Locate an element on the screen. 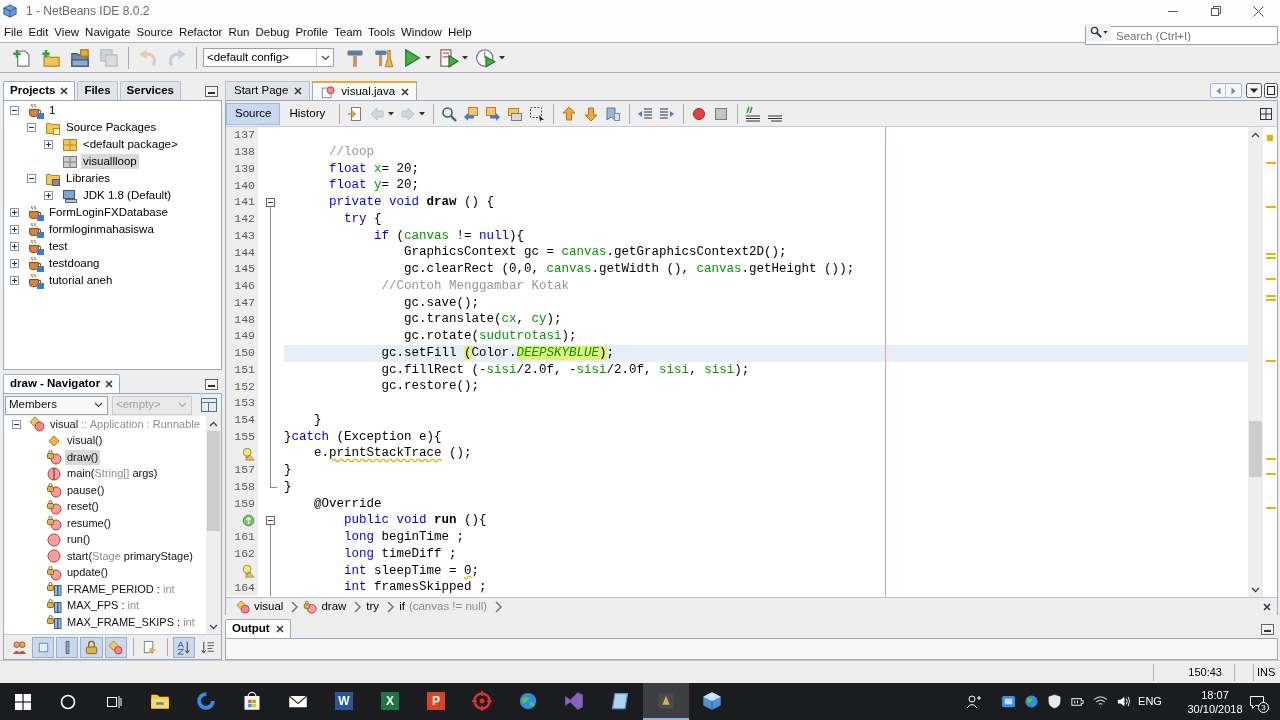 The image size is (1280, 720). menu-item: Navigate is located at coordinates (108, 32).